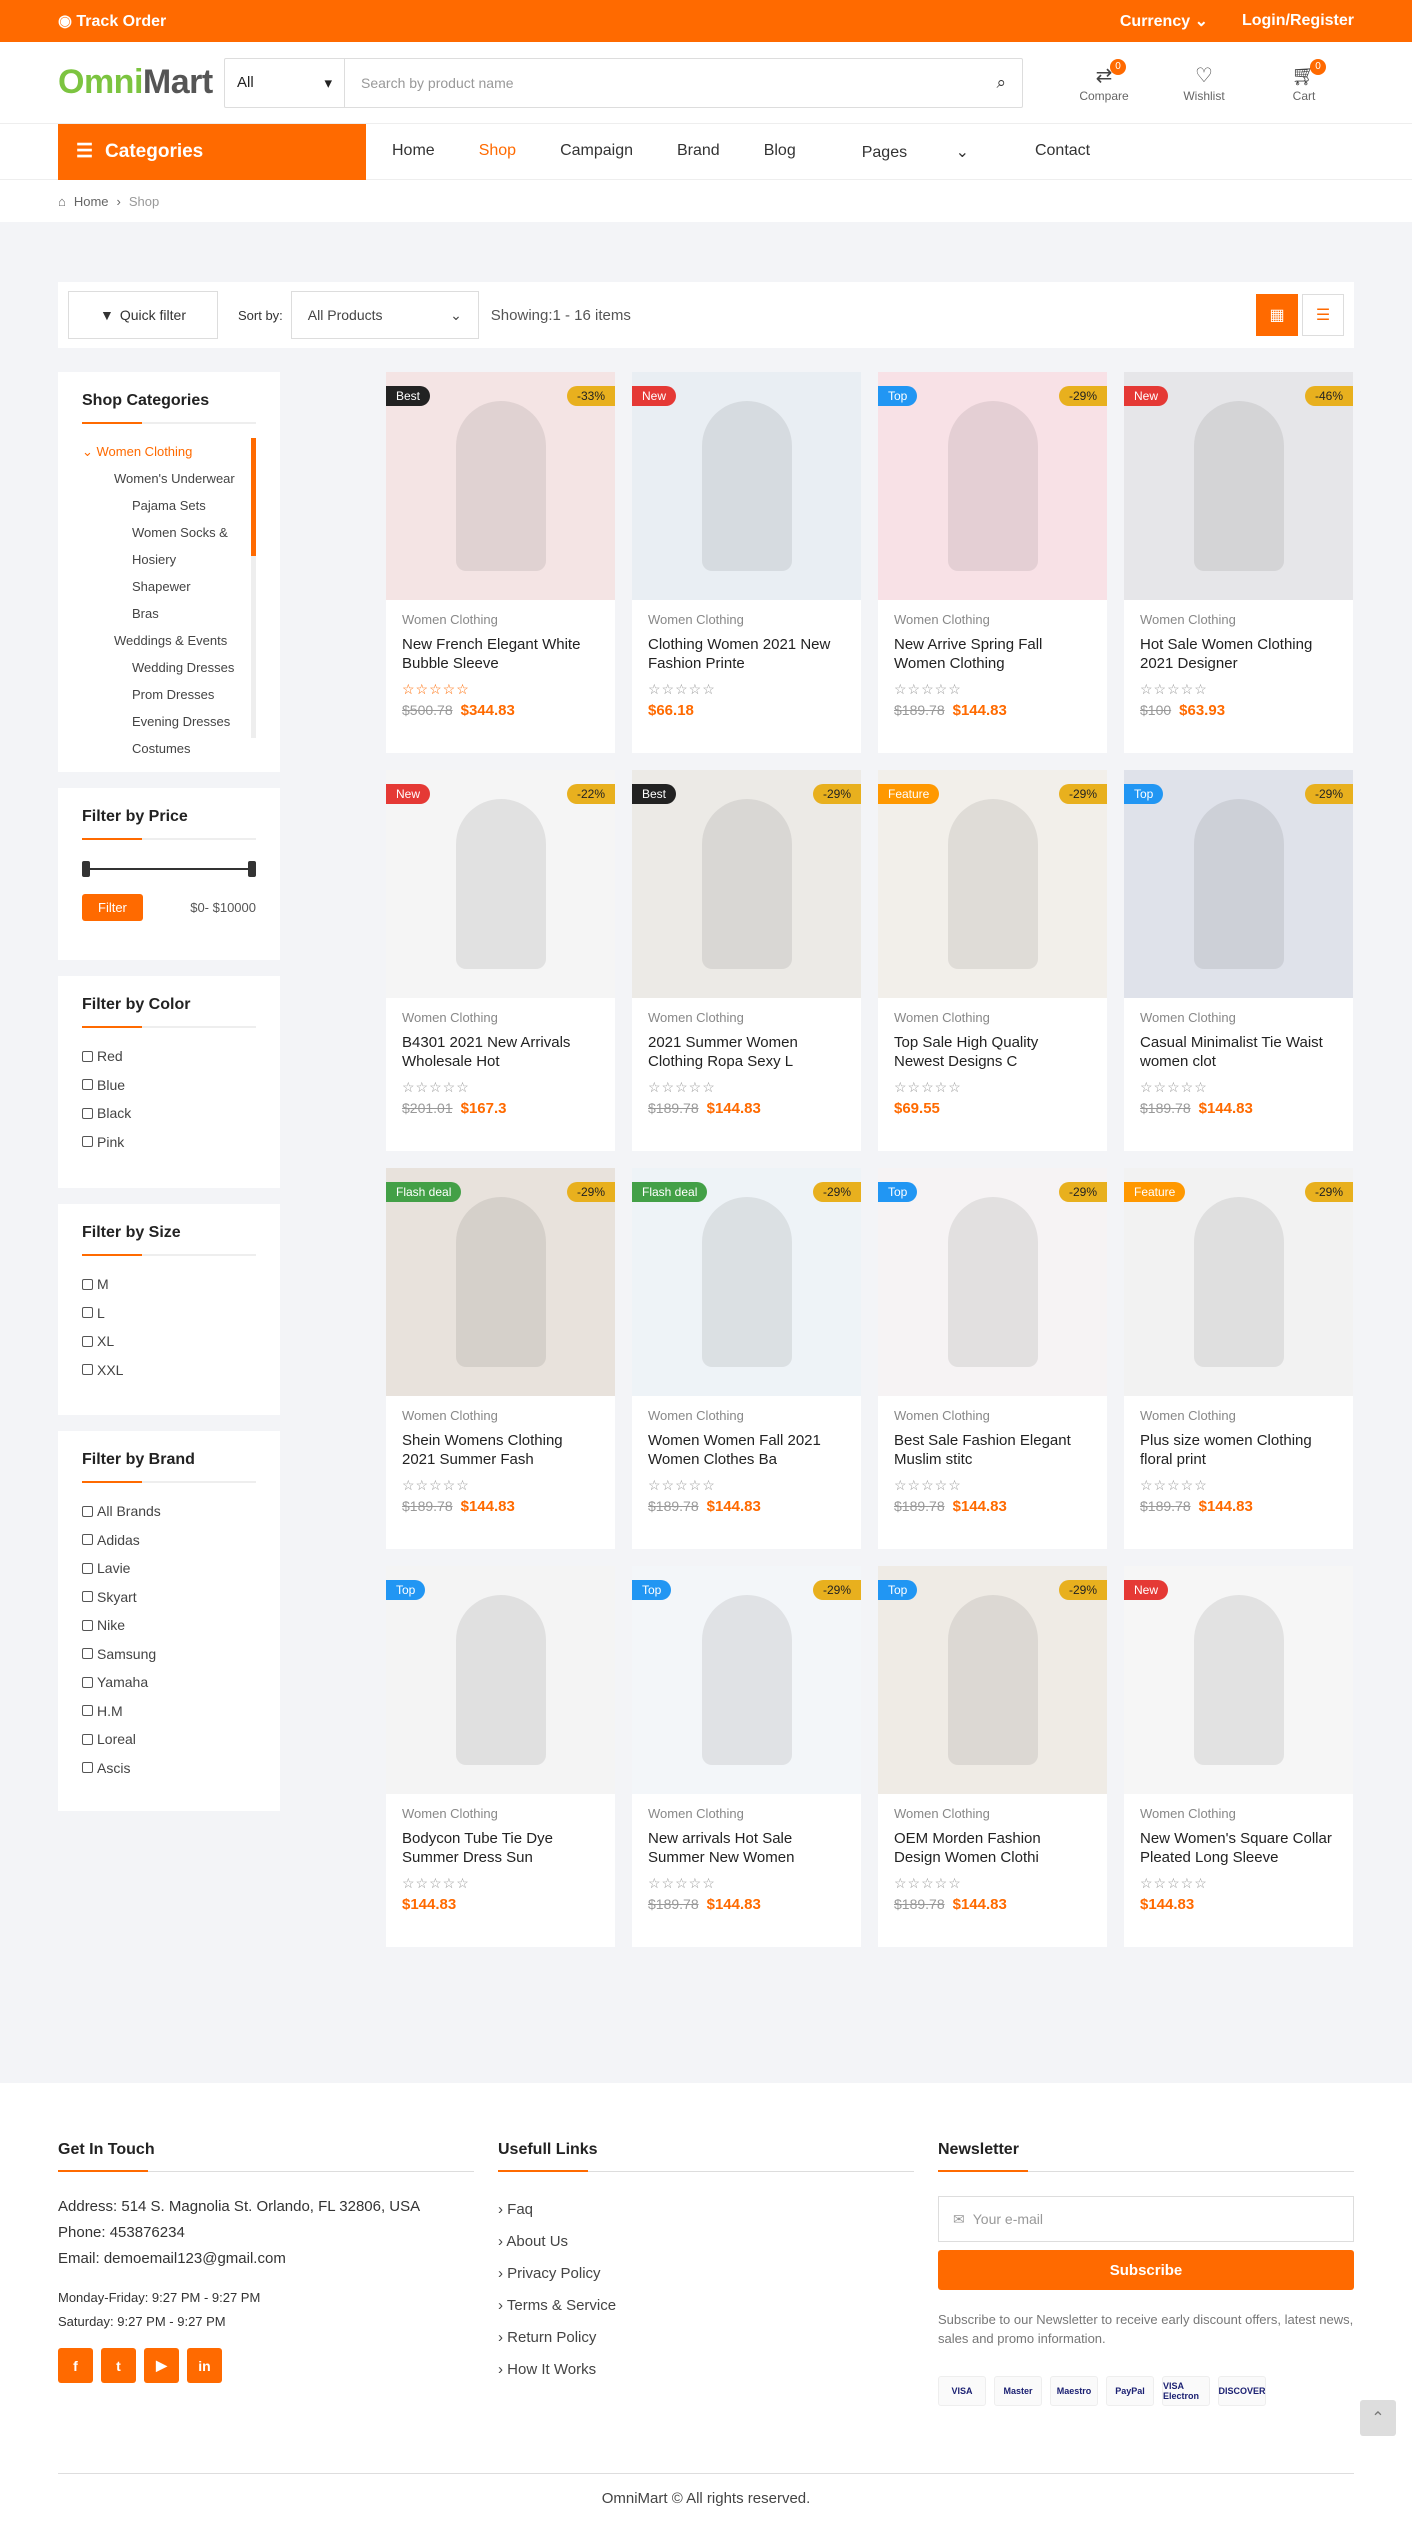  What do you see at coordinates (169, 478) in the screenshot?
I see `category-item: Women's Underwear` at bounding box center [169, 478].